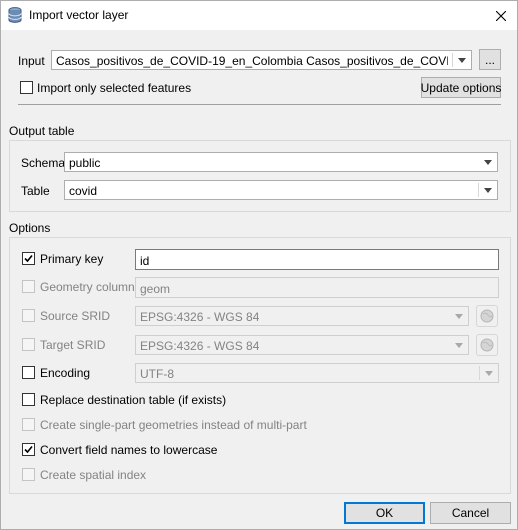 The height and width of the screenshot is (530, 518). I want to click on selected-only-checkbox, so click(26, 87).